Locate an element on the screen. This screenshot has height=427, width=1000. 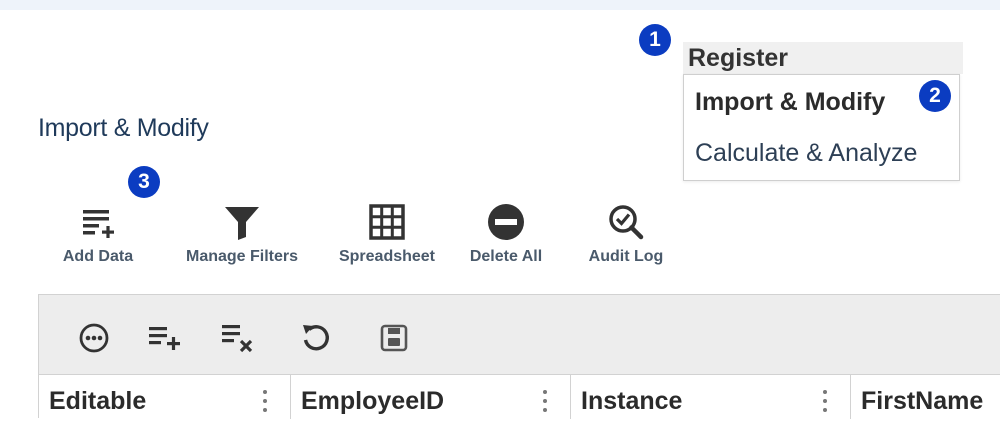
navigation-menu: Import & Modify Calculate & Analyze is located at coordinates (821, 127).